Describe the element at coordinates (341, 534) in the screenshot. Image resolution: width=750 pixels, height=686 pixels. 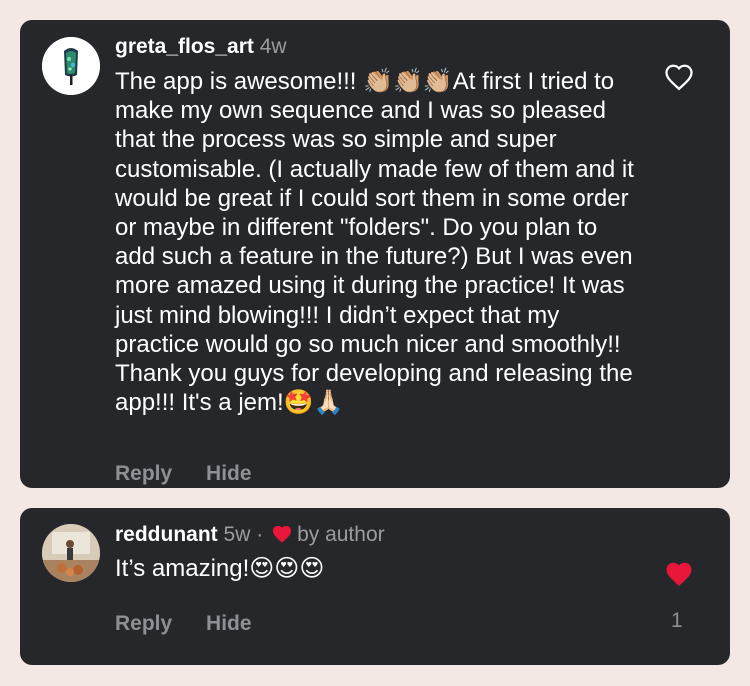
I see `liked-by-author-label: by author` at that location.